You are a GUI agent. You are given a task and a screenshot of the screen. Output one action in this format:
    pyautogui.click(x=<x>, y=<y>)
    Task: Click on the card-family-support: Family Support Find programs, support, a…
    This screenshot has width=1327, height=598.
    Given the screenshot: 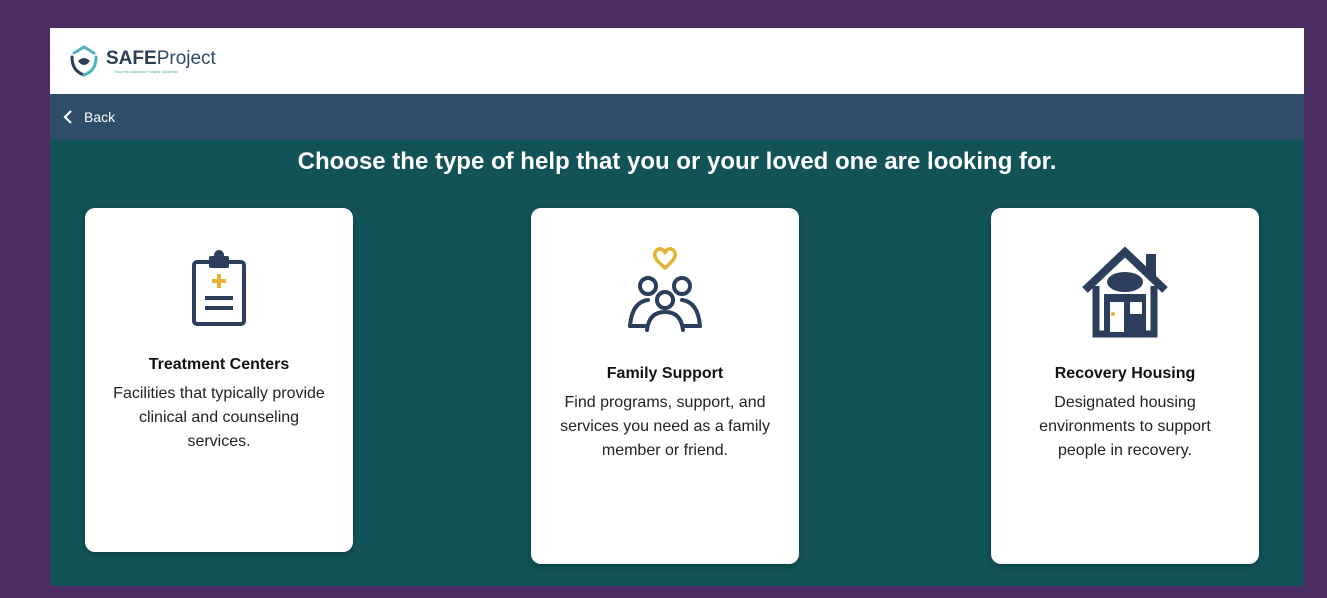 What is the action you would take?
    pyautogui.click(x=665, y=386)
    